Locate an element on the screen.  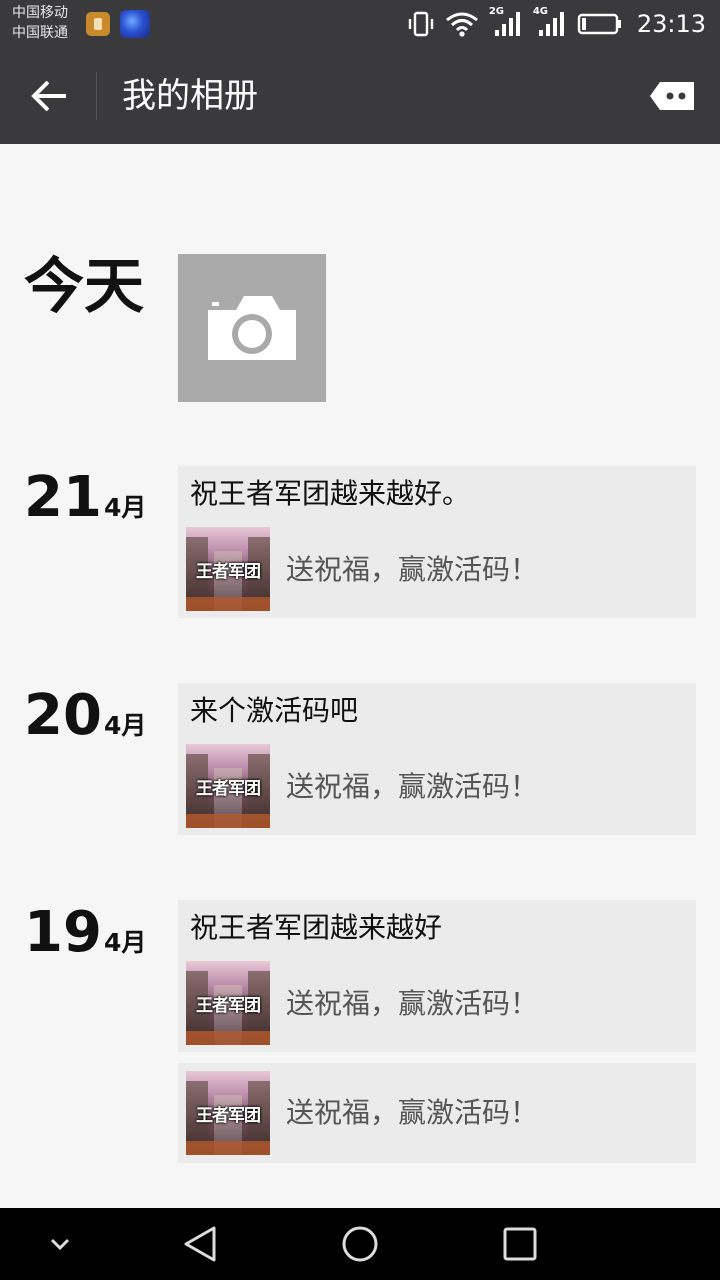
message-button is located at coordinates (672, 96).